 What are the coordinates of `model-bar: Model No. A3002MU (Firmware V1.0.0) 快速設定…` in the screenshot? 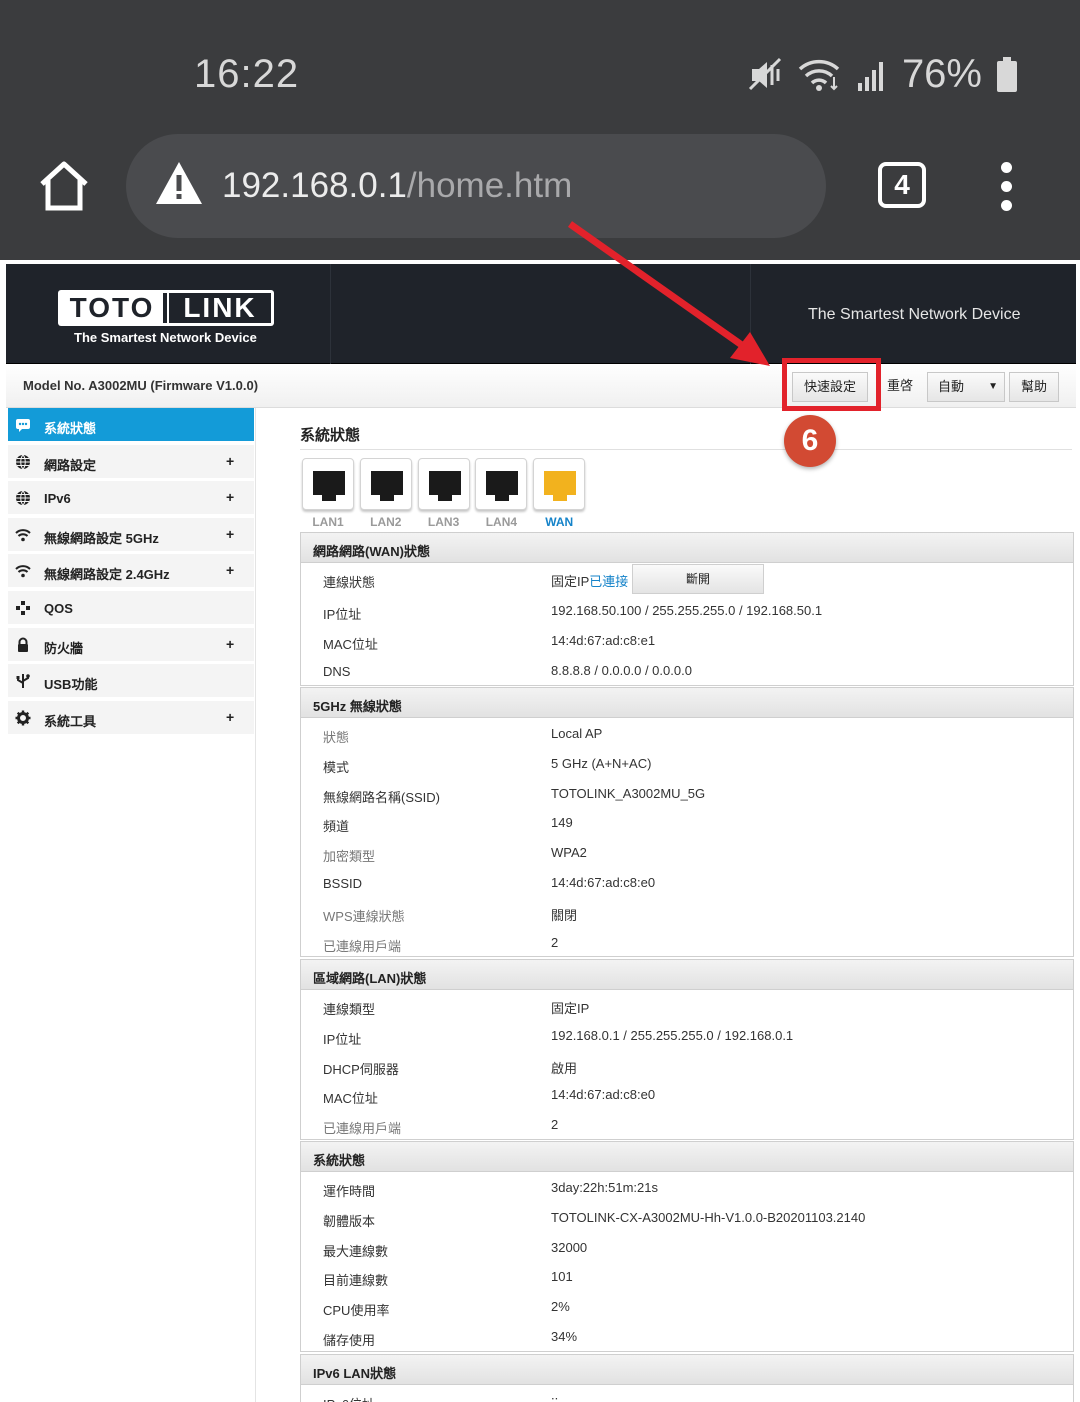 It's located at (541, 386).